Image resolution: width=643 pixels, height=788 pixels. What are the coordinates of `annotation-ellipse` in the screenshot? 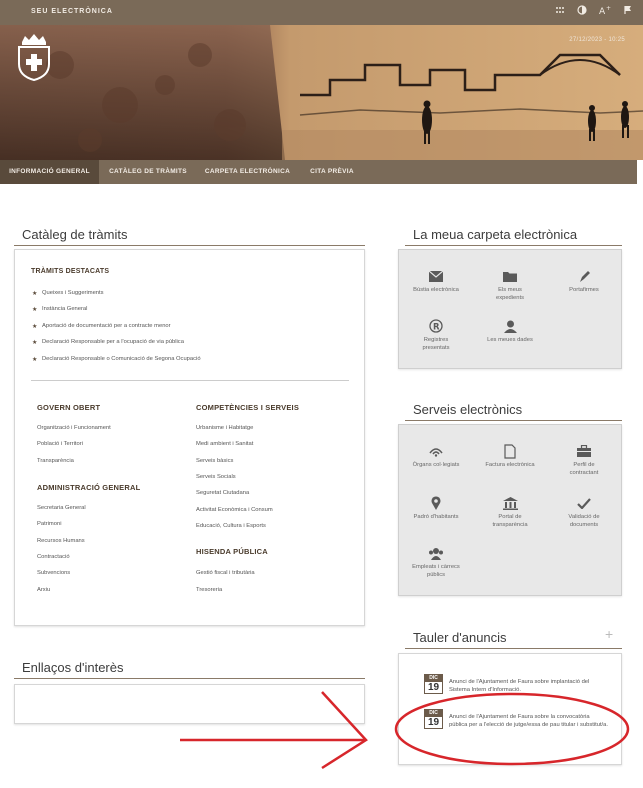 It's located at (512, 729).